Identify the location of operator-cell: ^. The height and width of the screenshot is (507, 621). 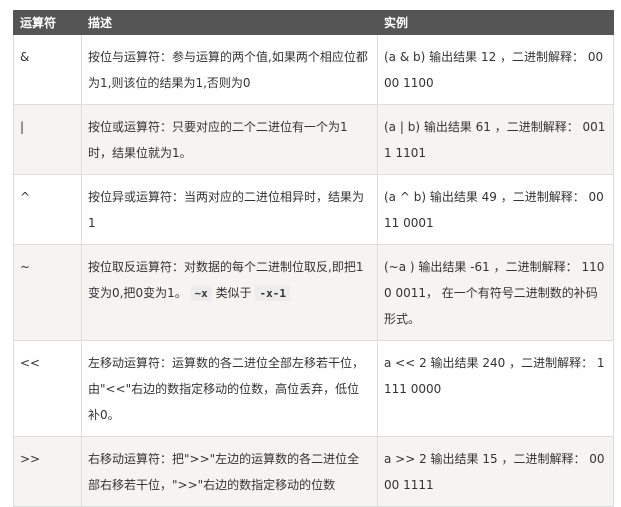
(47, 209).